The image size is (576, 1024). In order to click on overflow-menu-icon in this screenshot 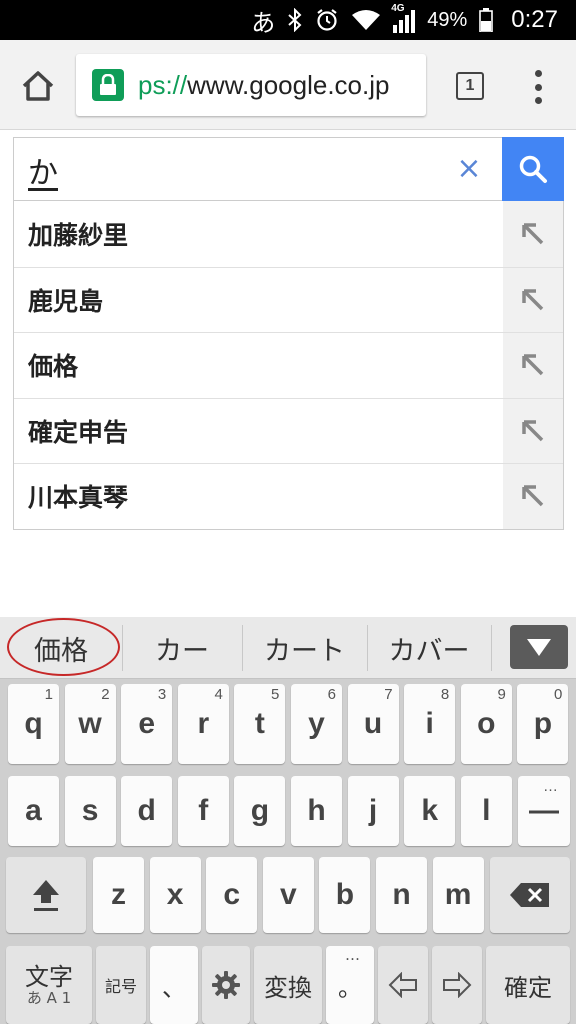, I will do `click(538, 87)`.